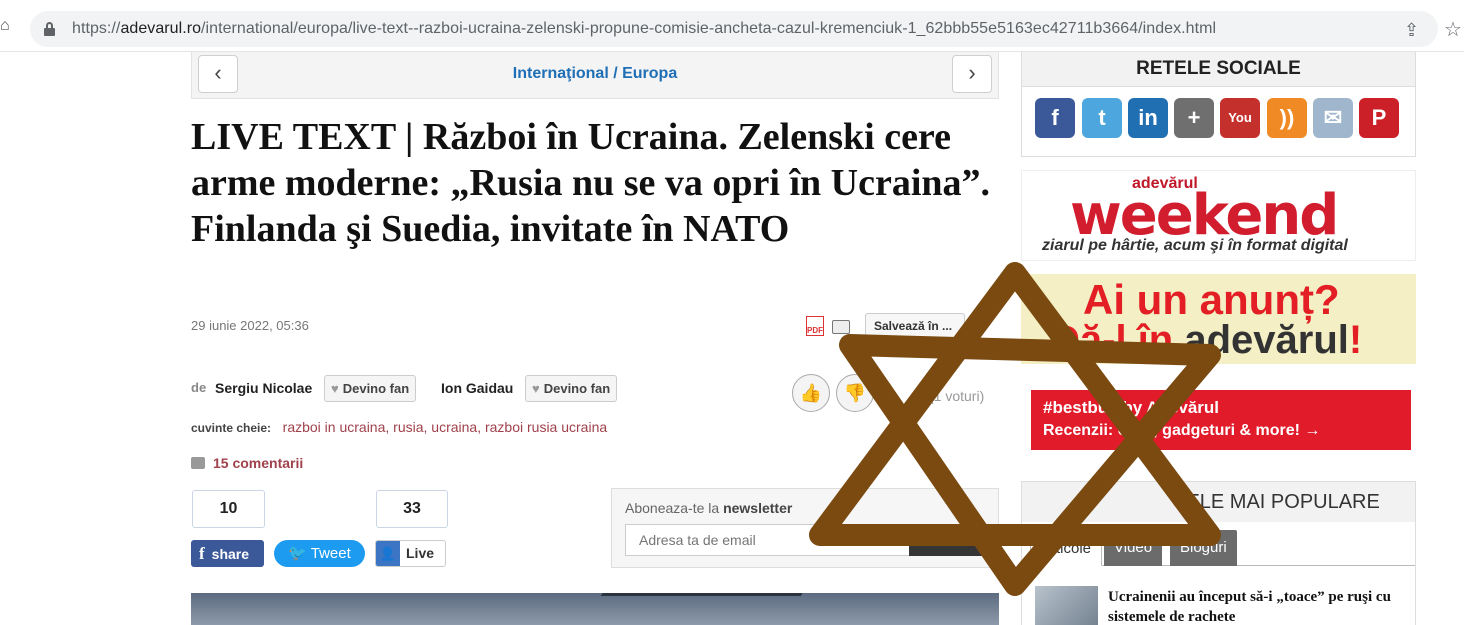 The width and height of the screenshot is (1464, 625). Describe the element at coordinates (6, 26) in the screenshot. I see `home-icon: ⌂` at that location.